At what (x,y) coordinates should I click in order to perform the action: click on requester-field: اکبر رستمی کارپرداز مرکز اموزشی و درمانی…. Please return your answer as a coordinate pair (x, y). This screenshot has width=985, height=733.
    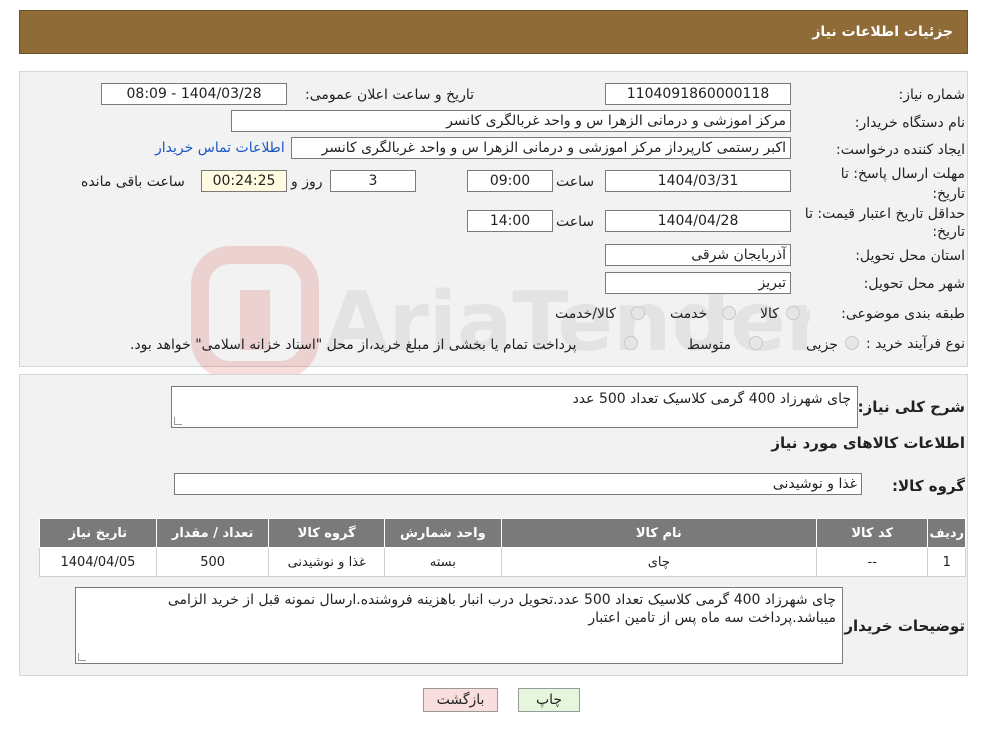
    Looking at the image, I should click on (541, 148).